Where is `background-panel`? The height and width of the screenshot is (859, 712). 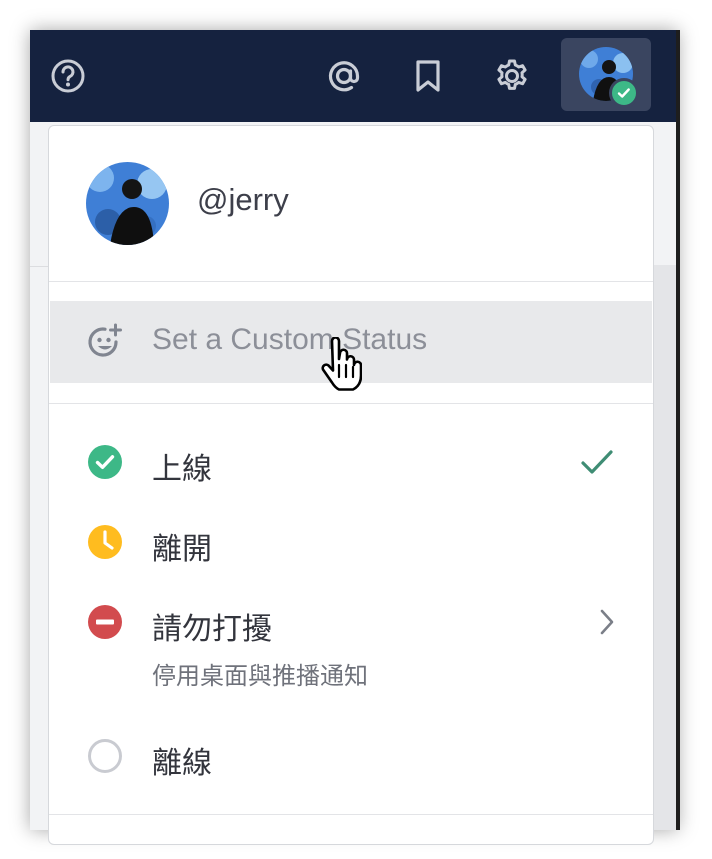 background-panel is located at coordinates (666, 547).